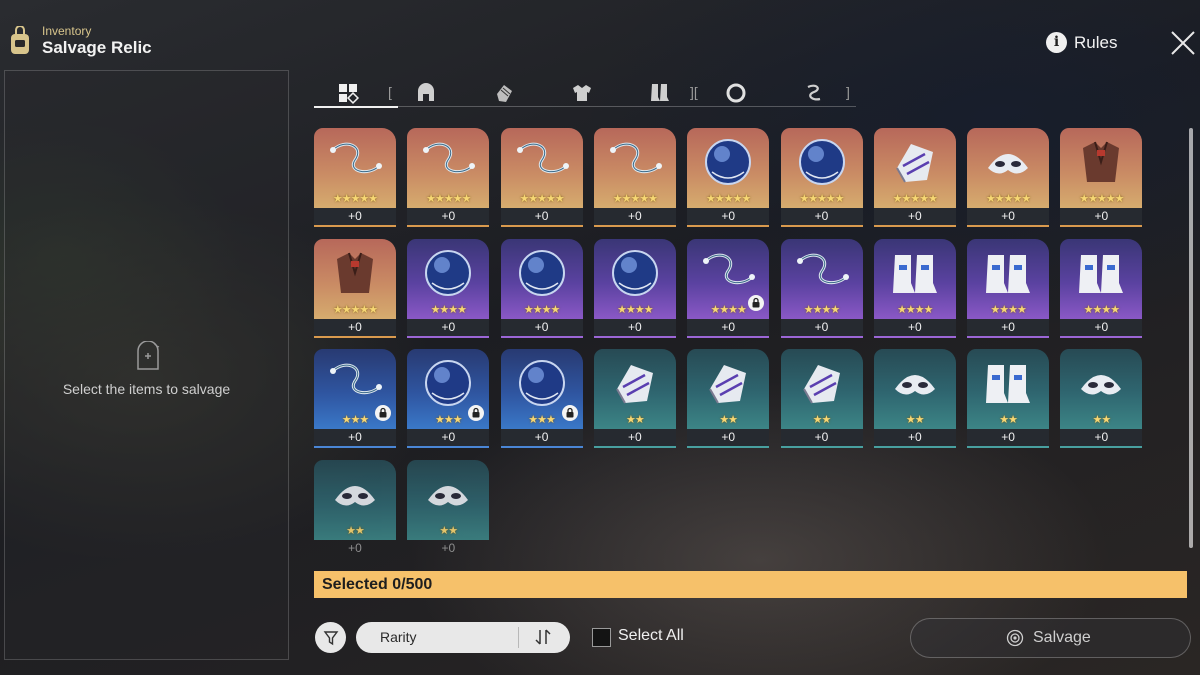  What do you see at coordinates (1183, 43) in the screenshot?
I see `close-icon` at bounding box center [1183, 43].